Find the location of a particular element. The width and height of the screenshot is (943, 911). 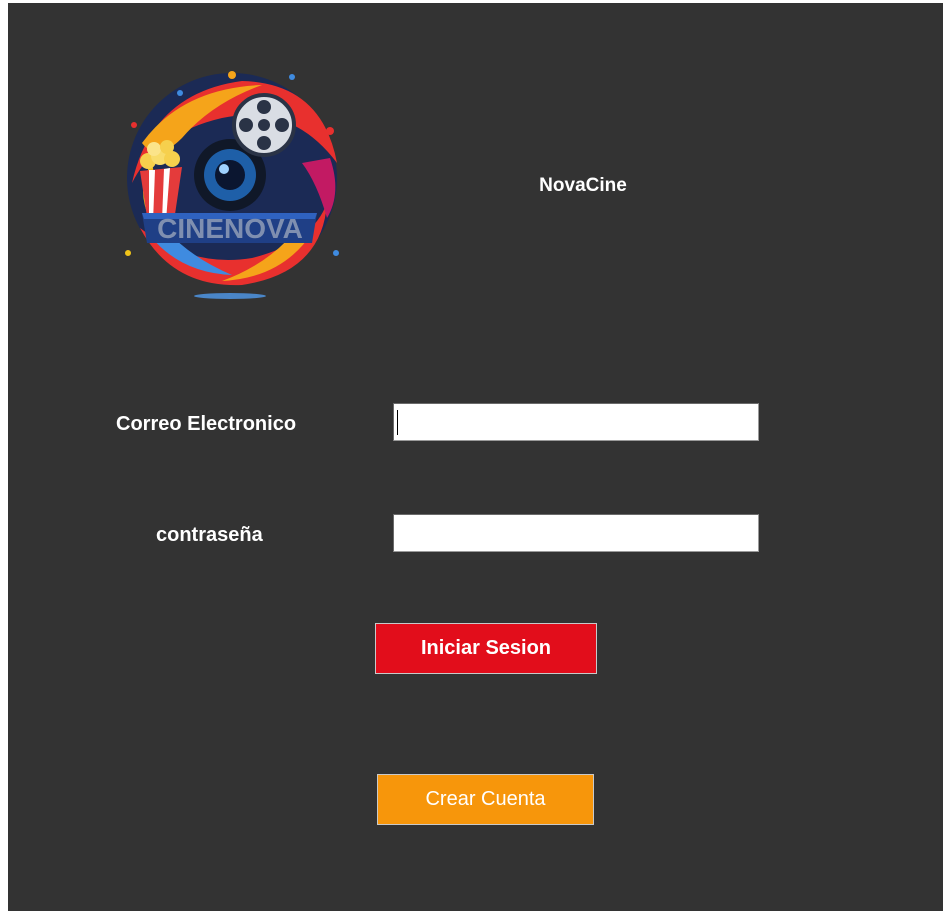

logo-wordmark: CINENOVA is located at coordinates (230, 228).